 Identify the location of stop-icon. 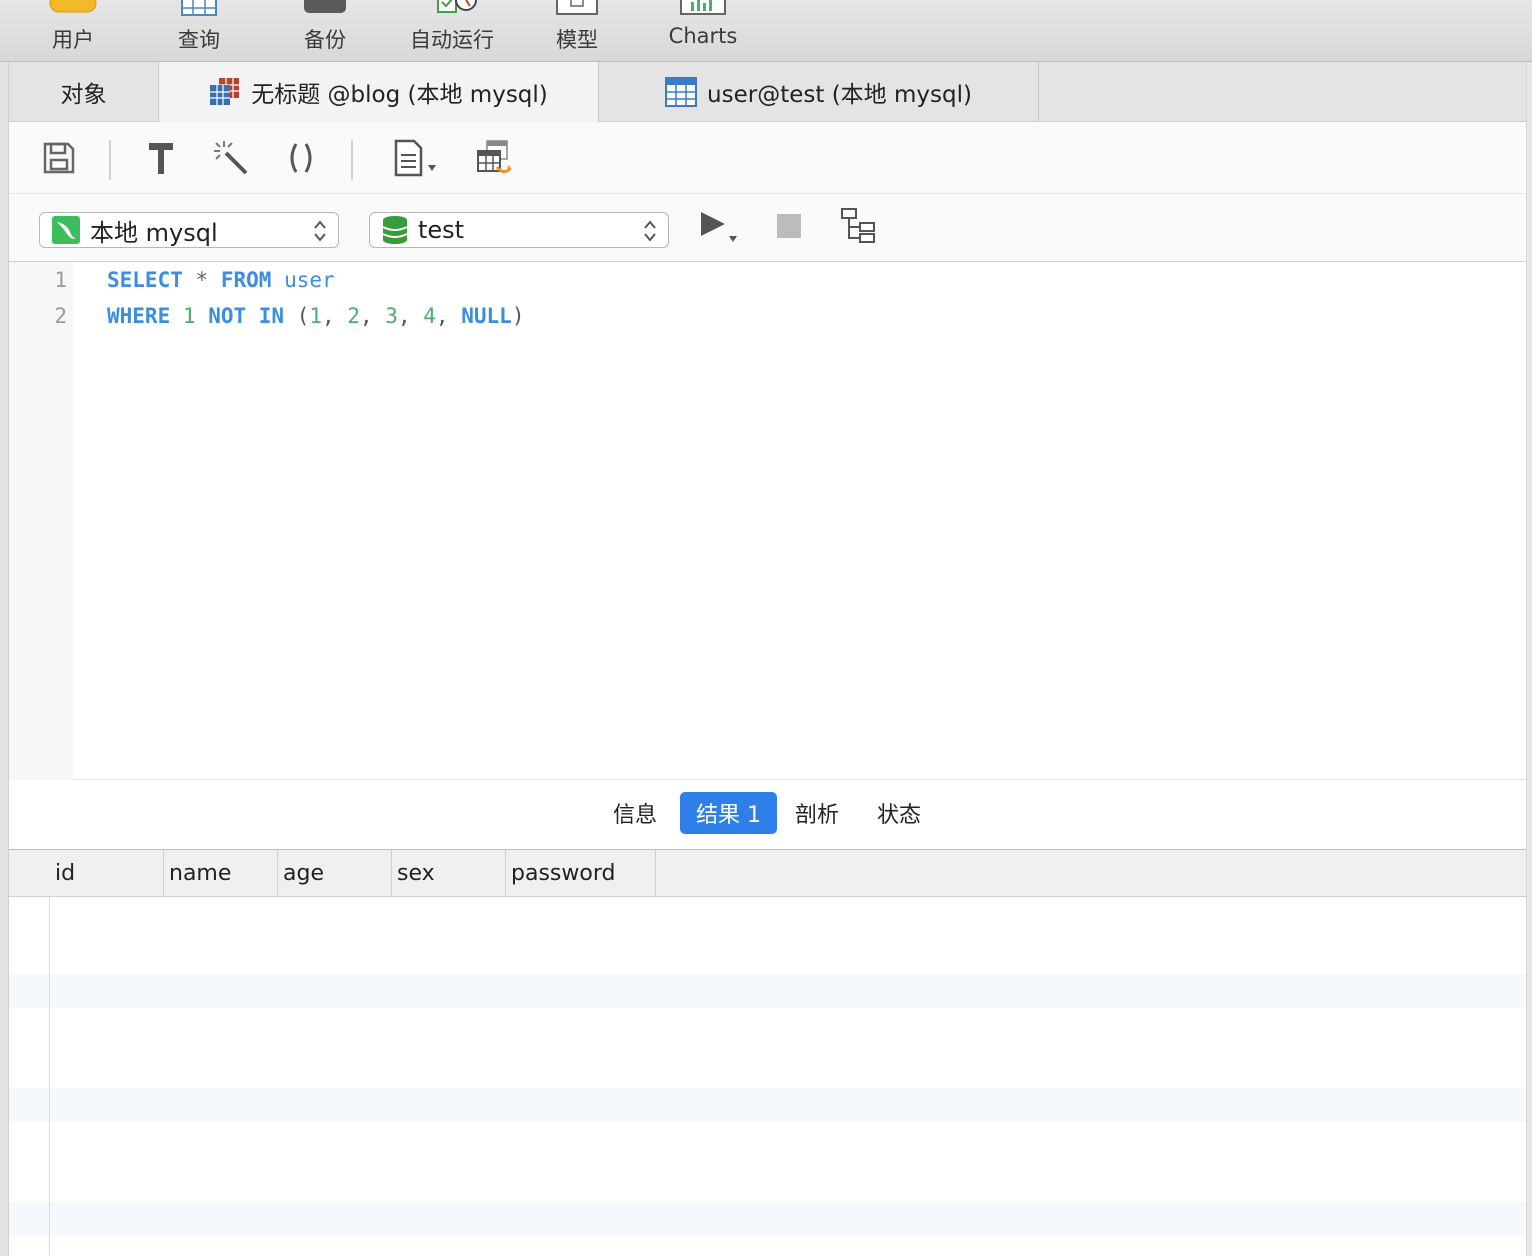
(789, 228).